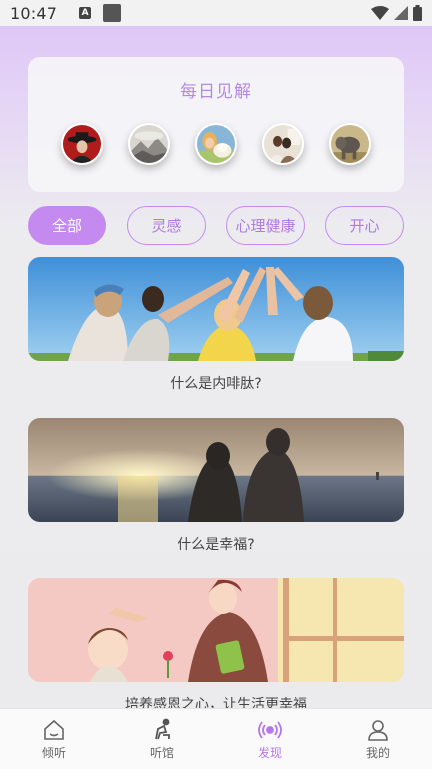 The width and height of the screenshot is (432, 769). Describe the element at coordinates (161, 753) in the screenshot. I see `nav-tab-label: 听馆` at that location.